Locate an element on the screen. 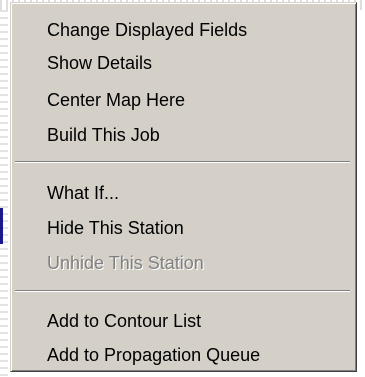  menu-item-build-this-job: Build This Job is located at coordinates (103, 135).